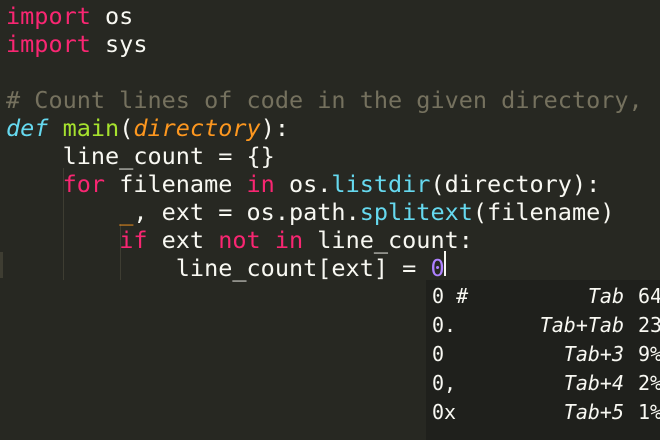 Image resolution: width=660 pixels, height=440 pixels. Describe the element at coordinates (133, 240) in the screenshot. I see `code-token: if` at that location.